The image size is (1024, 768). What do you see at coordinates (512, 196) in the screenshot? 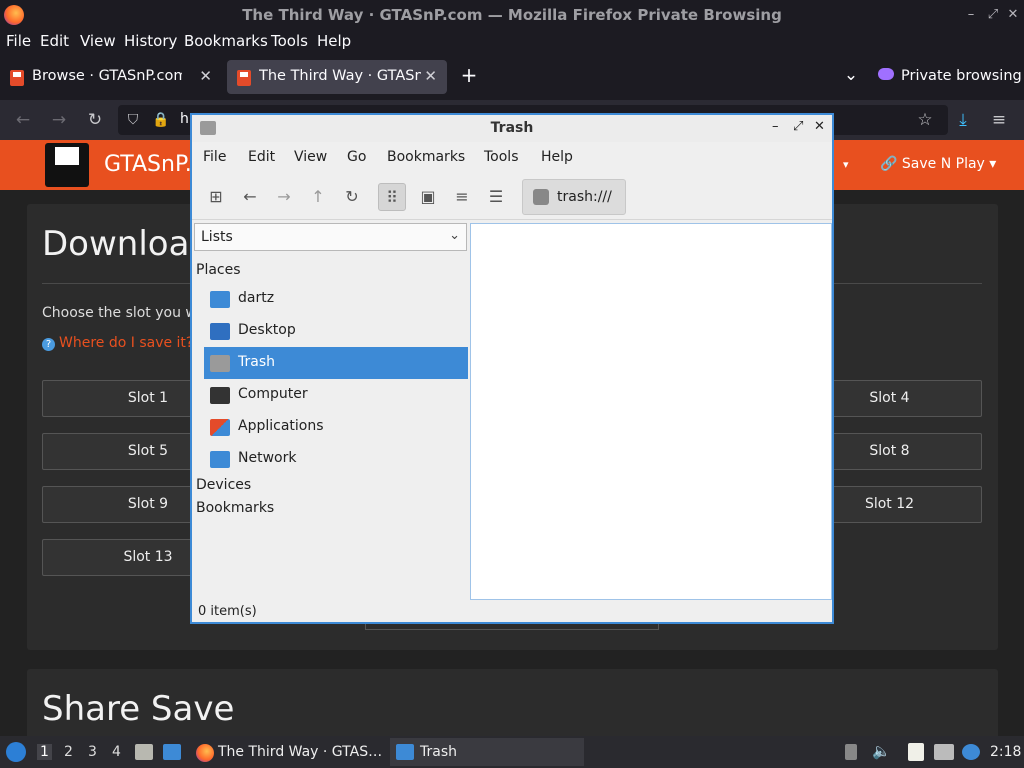
I see `file-manager-toolbar: ⊞ ← → ↑ ↻ ⠿ ▣ ≡ ☰ trash:///` at bounding box center [512, 196].